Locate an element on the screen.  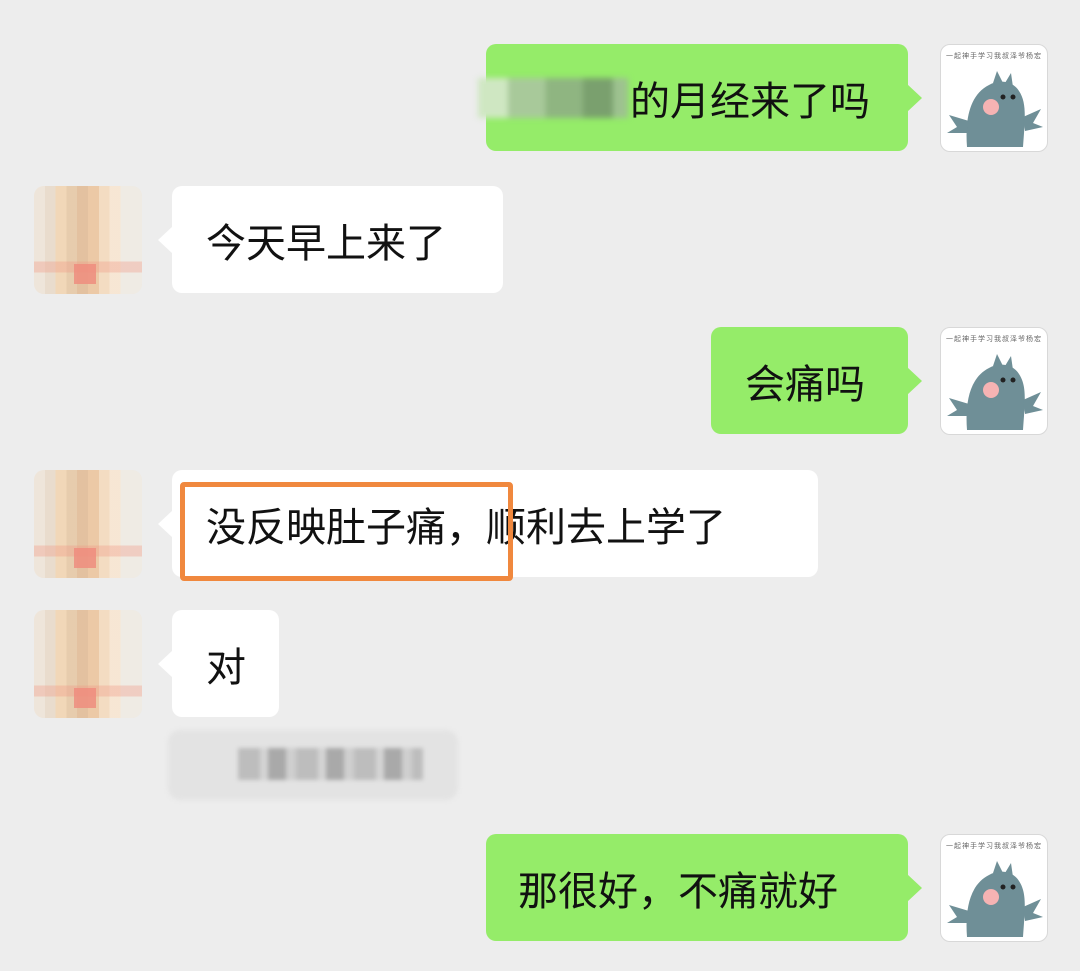
message-bubble-other: 今天早上来了 is located at coordinates (330, 239).